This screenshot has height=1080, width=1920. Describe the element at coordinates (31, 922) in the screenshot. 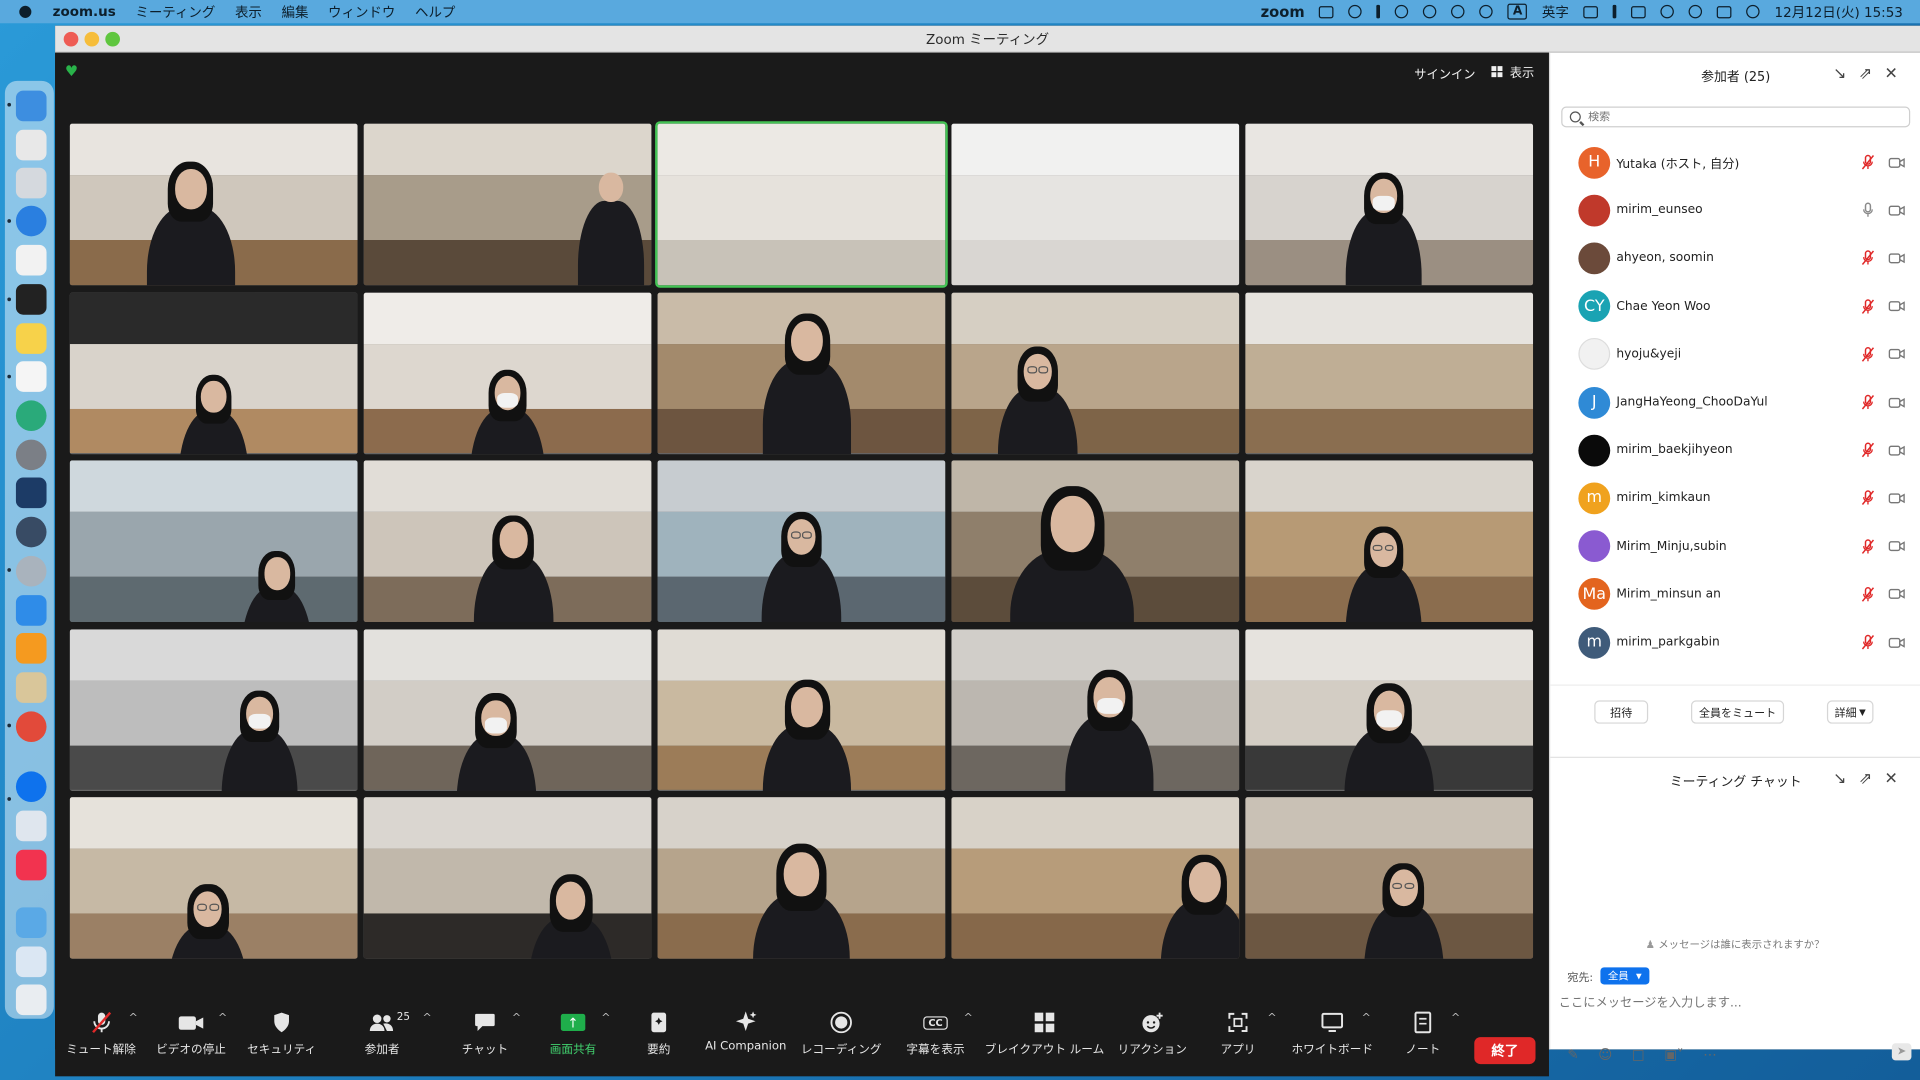

I see `folder-icon` at that location.